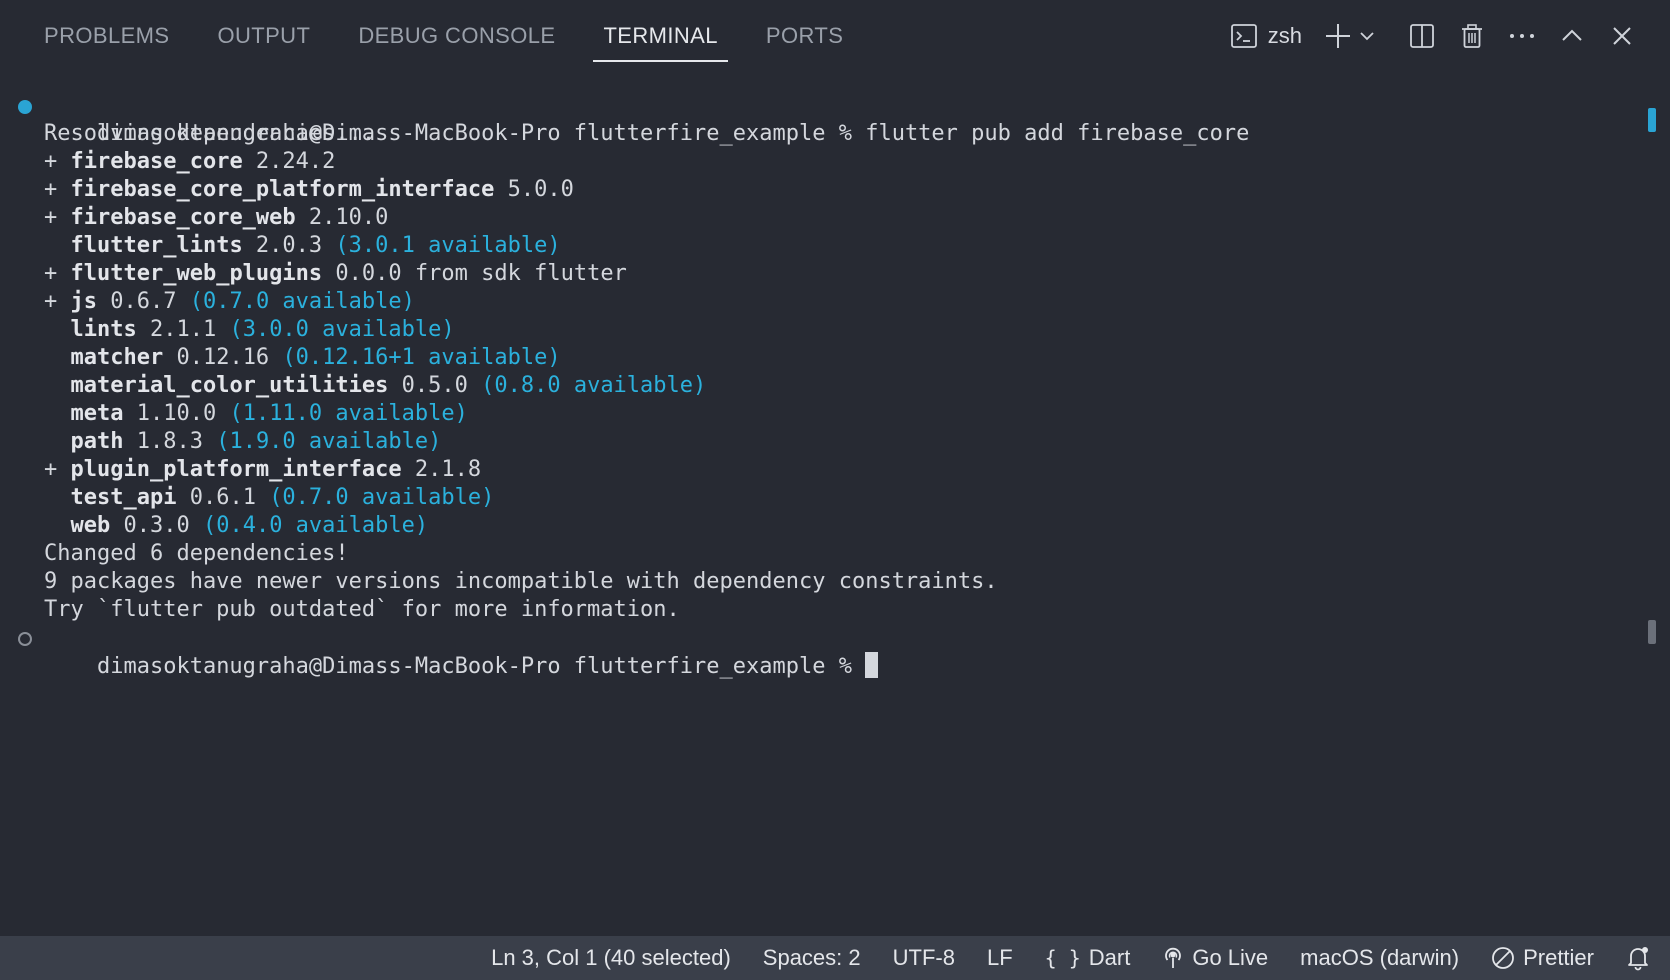 The image size is (1670, 980). What do you see at coordinates (435, 385) in the screenshot?
I see `dependency-version: 0.5.0` at bounding box center [435, 385].